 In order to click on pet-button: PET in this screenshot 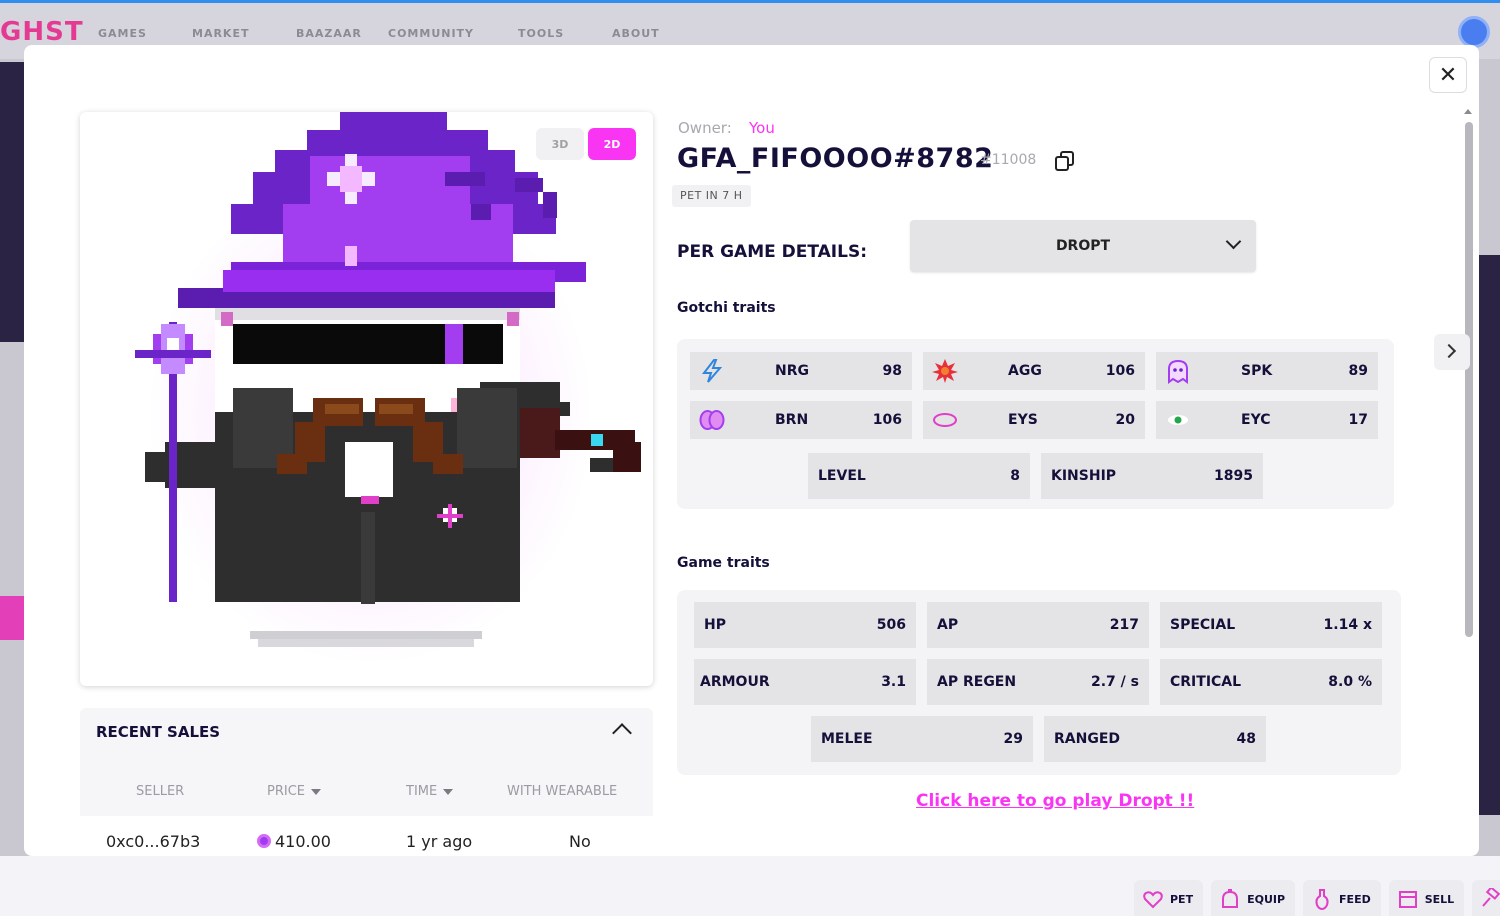, I will do `click(1169, 898)`.